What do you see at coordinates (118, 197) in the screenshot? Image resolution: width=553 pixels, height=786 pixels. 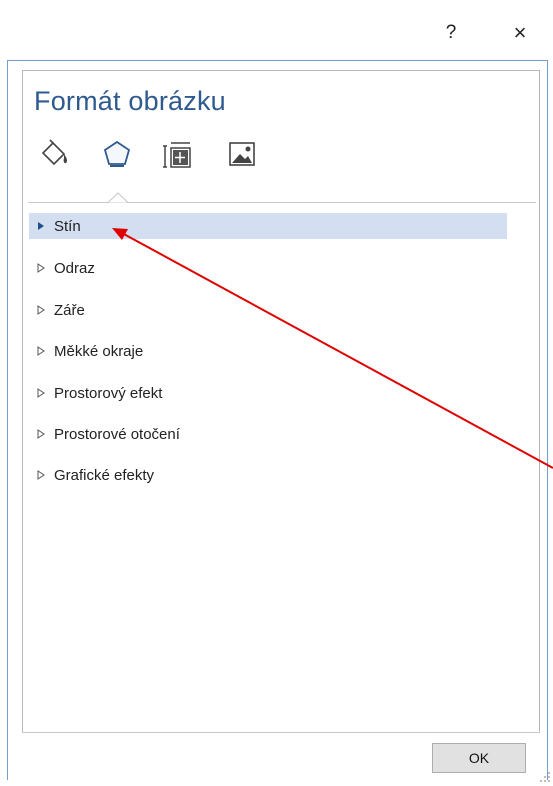 I see `tab-pointer` at bounding box center [118, 197].